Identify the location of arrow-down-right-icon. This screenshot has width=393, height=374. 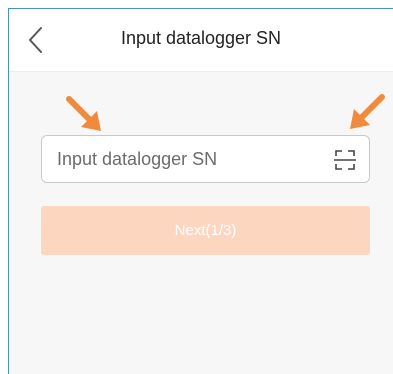
(83, 113).